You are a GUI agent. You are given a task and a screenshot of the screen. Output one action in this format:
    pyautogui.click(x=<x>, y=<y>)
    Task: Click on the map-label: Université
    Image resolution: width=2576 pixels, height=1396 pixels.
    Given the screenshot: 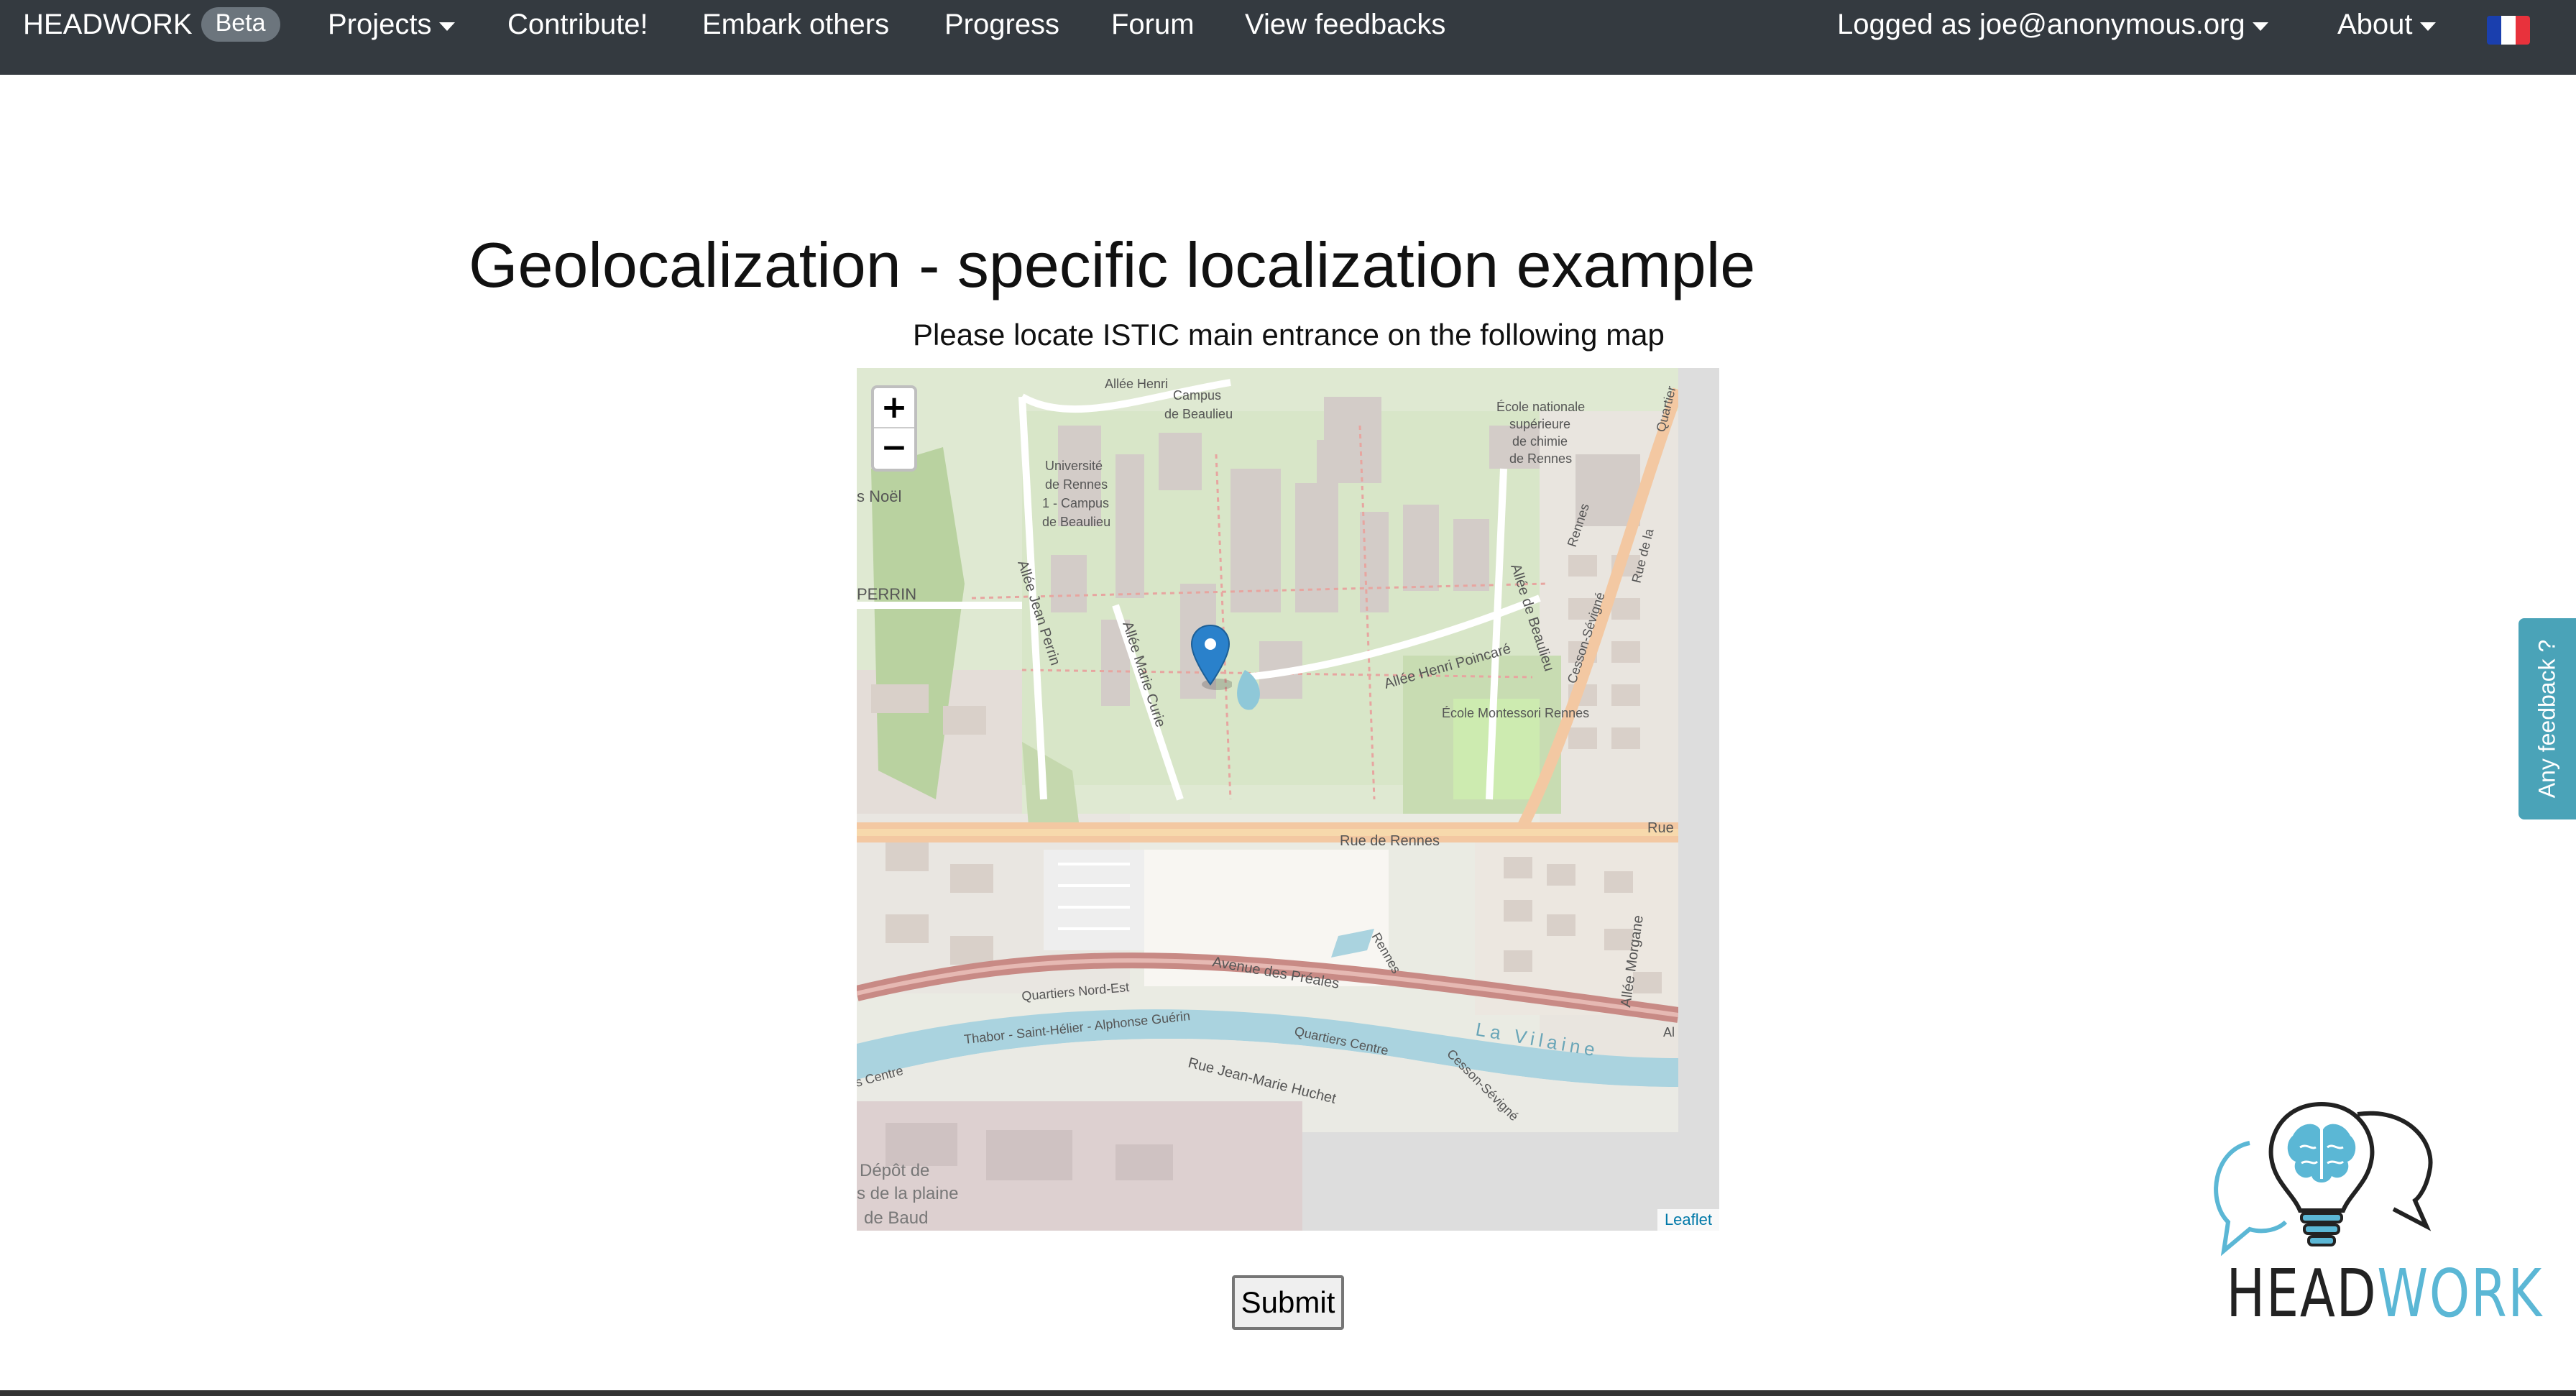 What is the action you would take?
    pyautogui.click(x=1074, y=466)
    